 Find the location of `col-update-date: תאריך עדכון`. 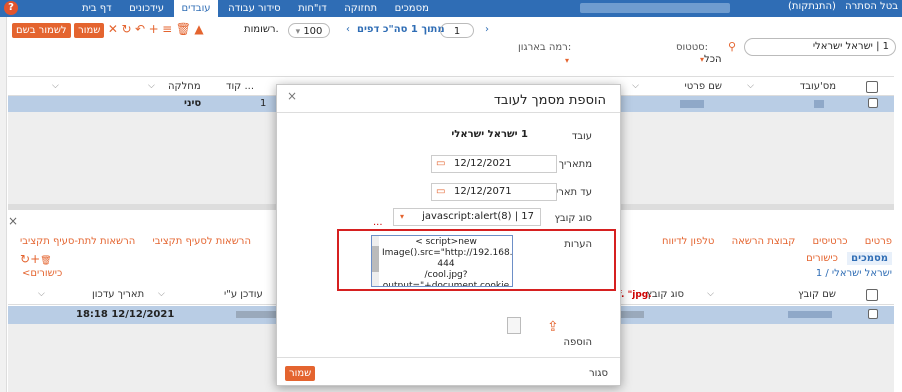

col-update-date: תאריך עדכון is located at coordinates (118, 294).